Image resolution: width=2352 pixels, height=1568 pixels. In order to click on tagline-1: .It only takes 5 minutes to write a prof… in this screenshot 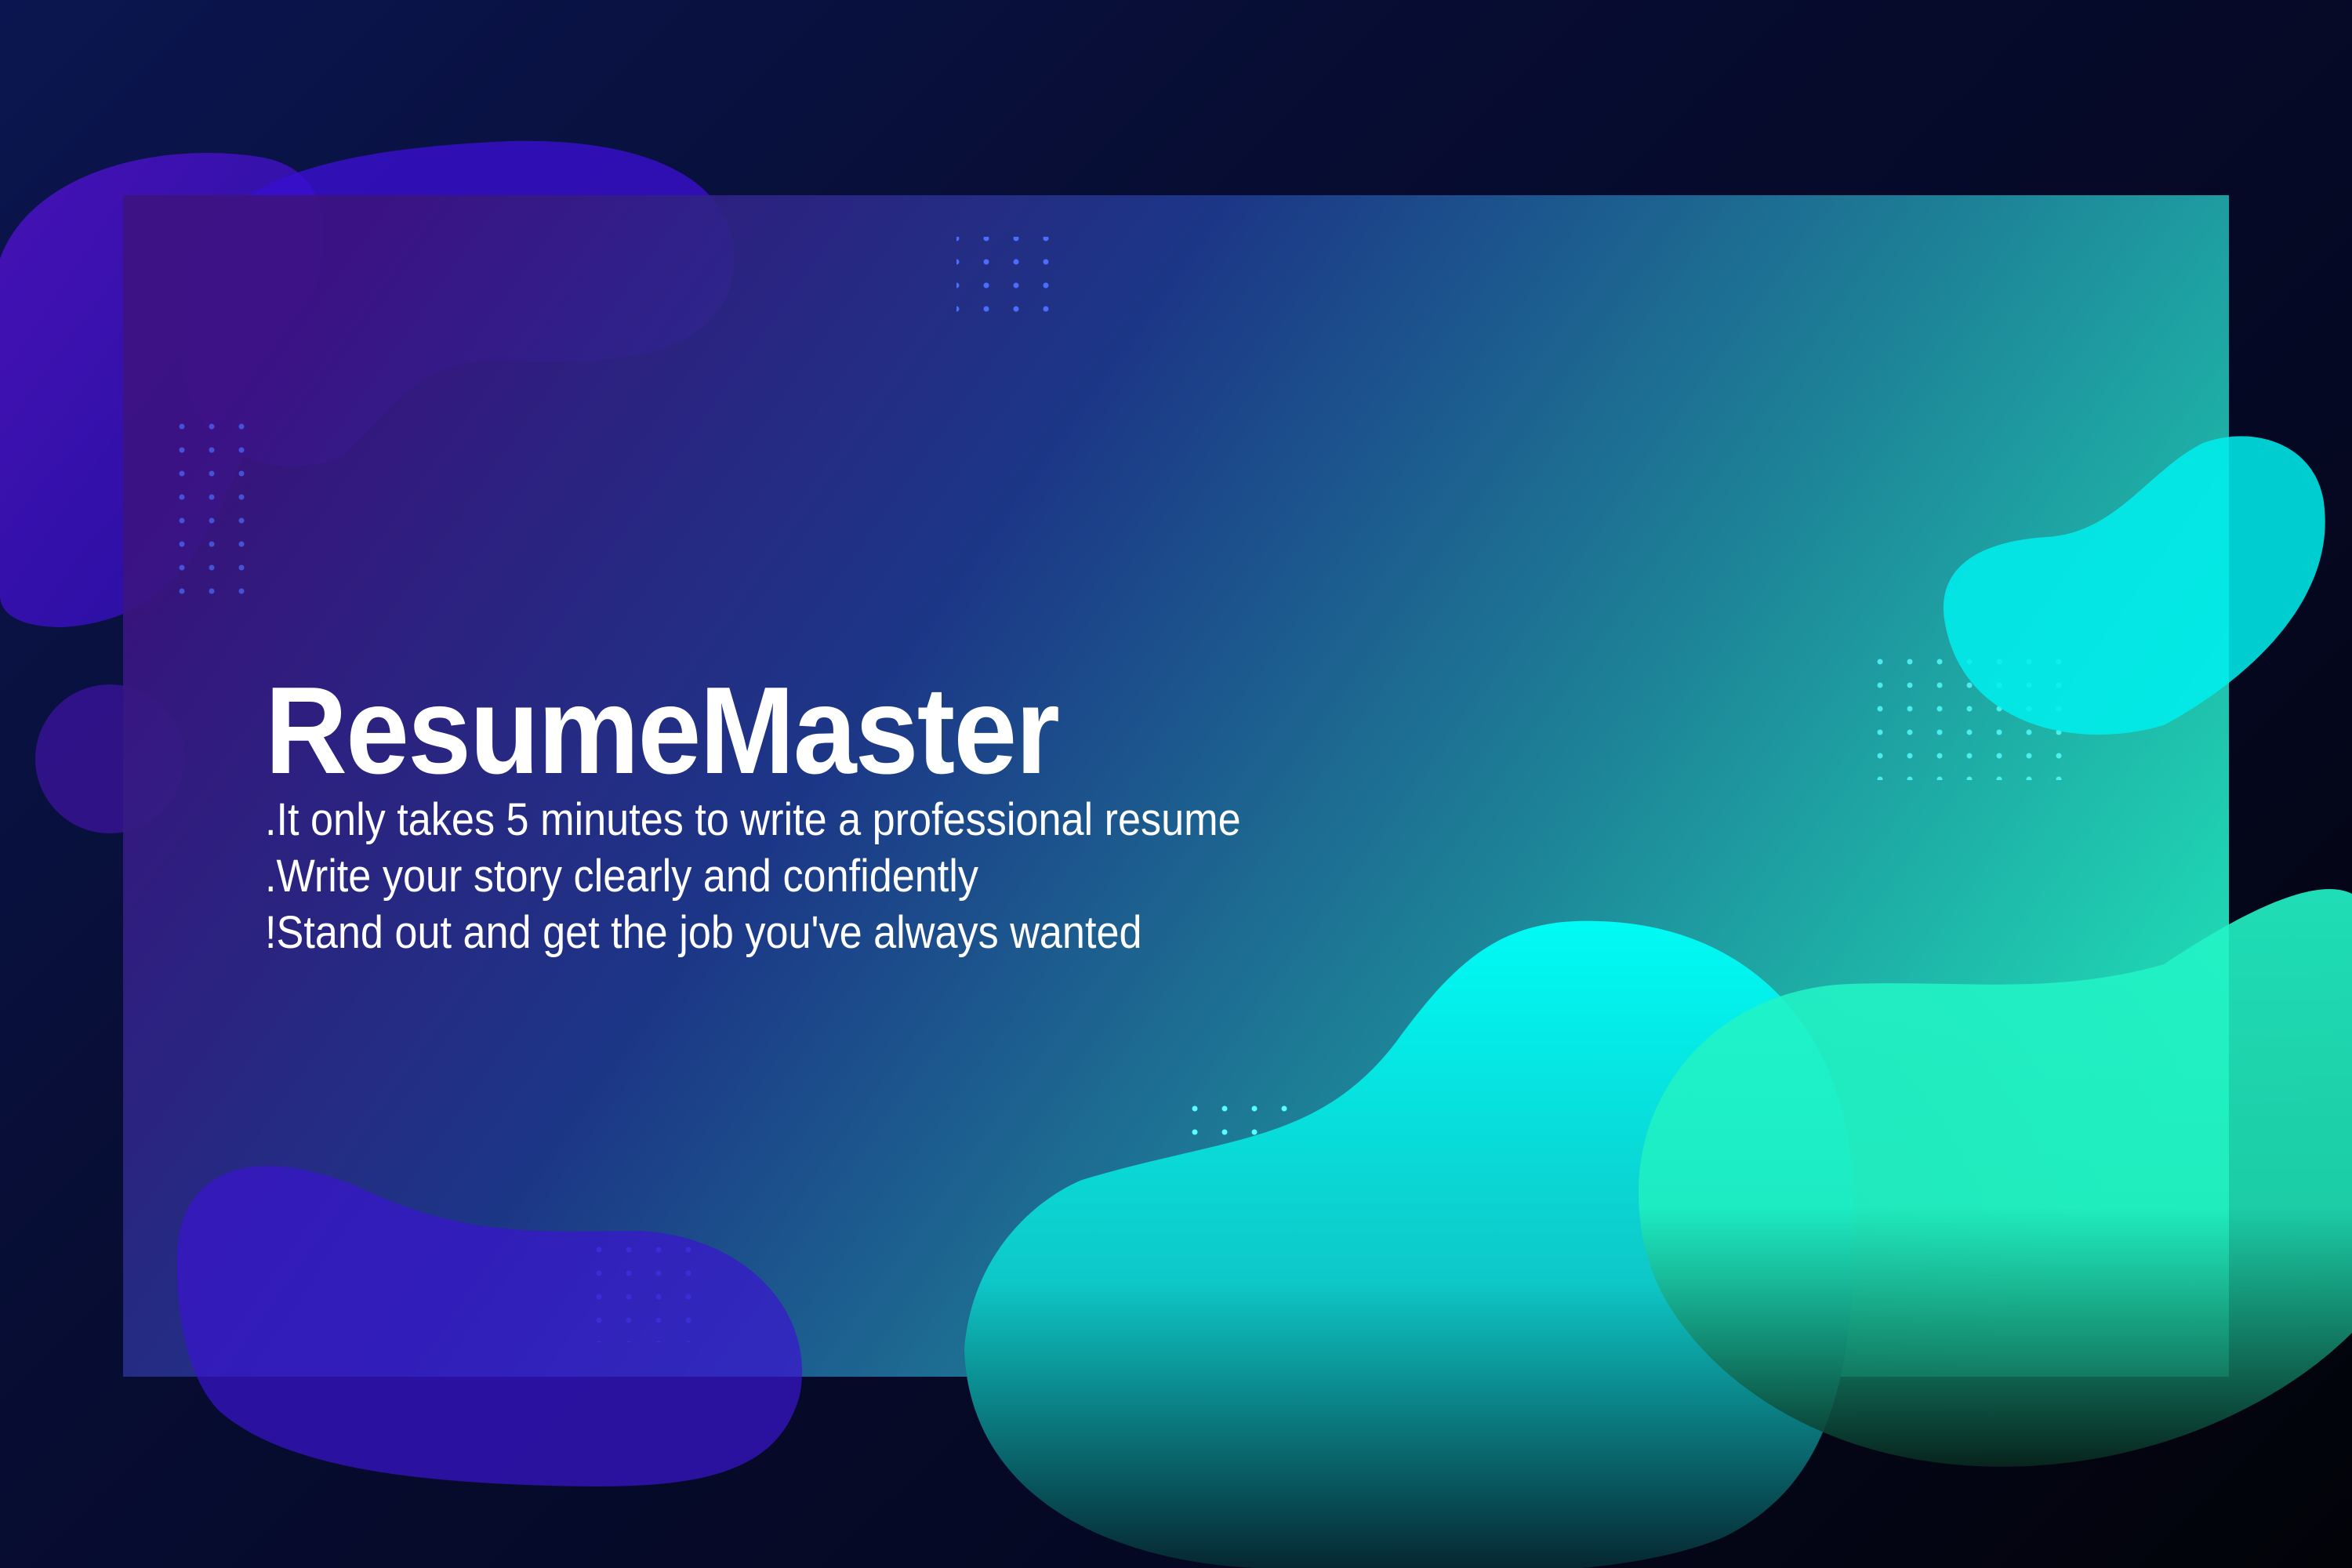, I will do `click(753, 819)`.